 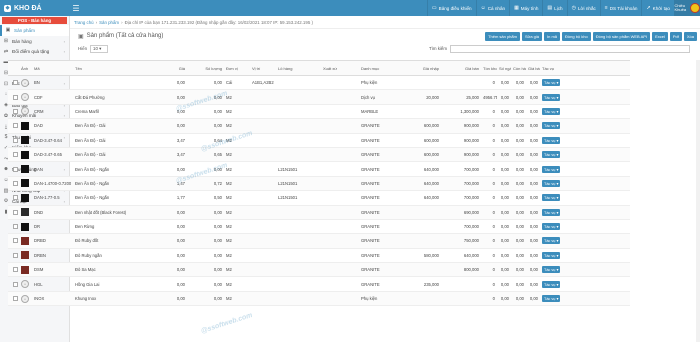 I want to click on column-header: Tác vụ, so click(x=553, y=68).